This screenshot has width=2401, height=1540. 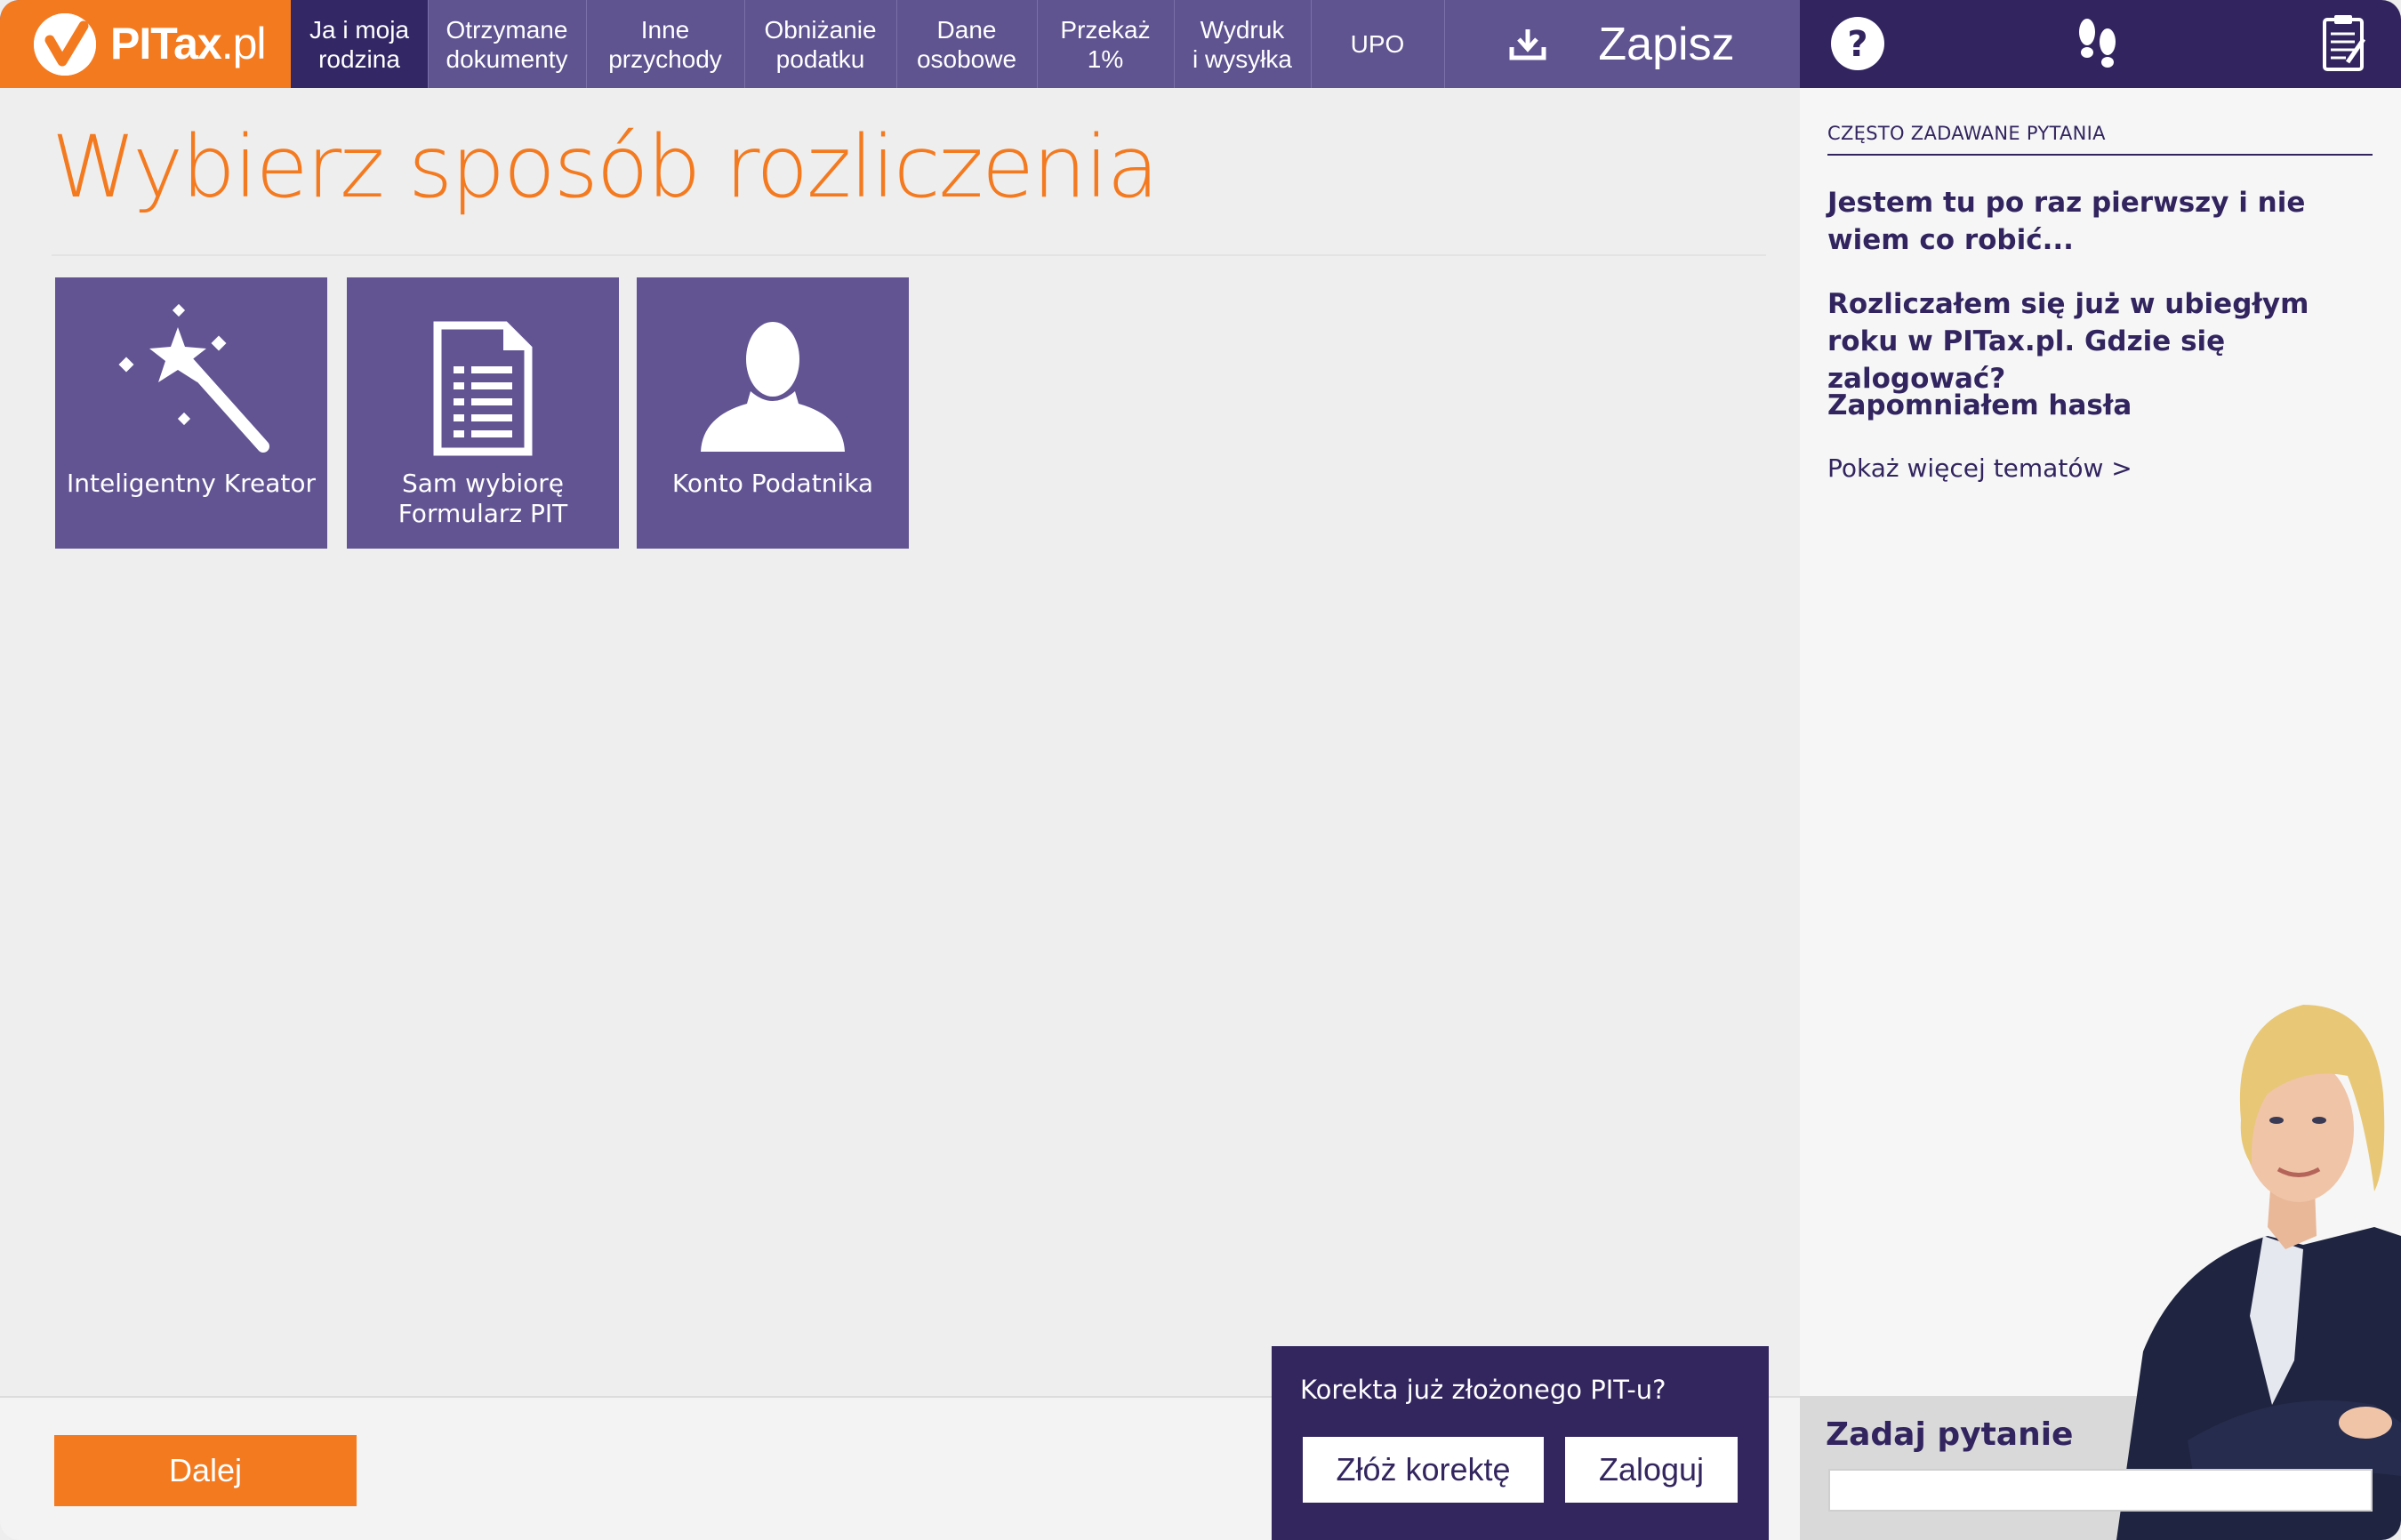 I want to click on save-label: Zapisz, so click(x=1666, y=44).